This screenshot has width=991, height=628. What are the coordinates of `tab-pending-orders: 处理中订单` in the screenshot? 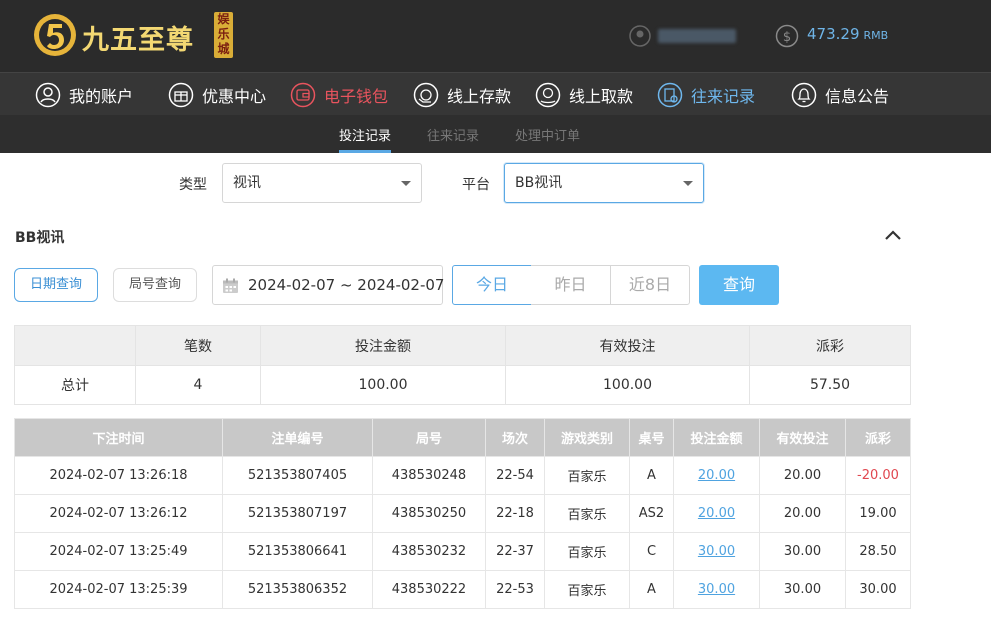 It's located at (547, 139).